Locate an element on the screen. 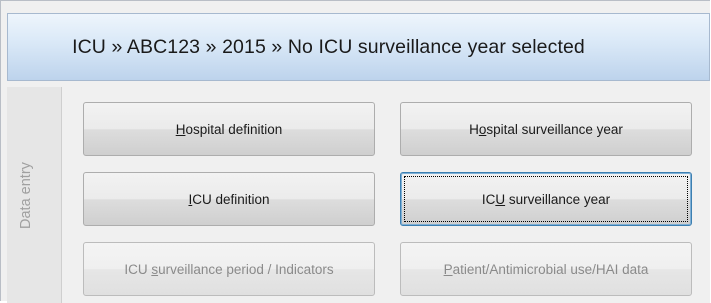  icu-surveillance-period-button: ICU s urveillance period / Indicators is located at coordinates (229, 269).